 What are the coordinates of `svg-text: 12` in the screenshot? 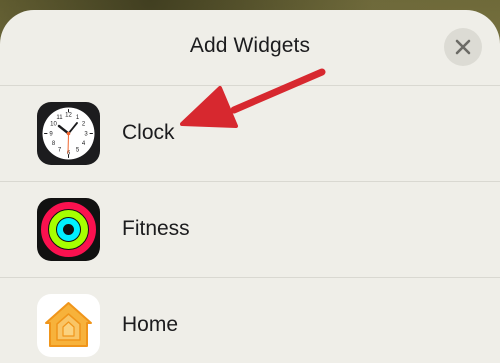 It's located at (68, 115).